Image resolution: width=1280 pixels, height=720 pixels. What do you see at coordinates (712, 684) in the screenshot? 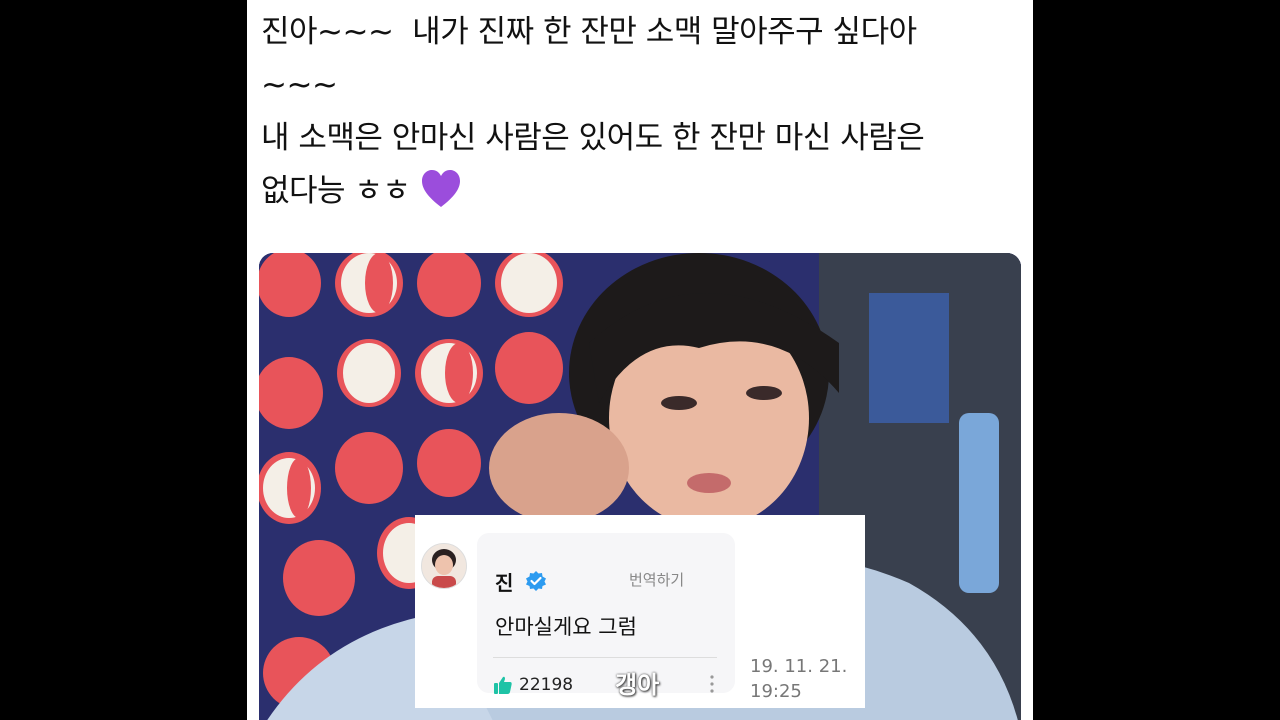
I see `more-options-icon` at bounding box center [712, 684].